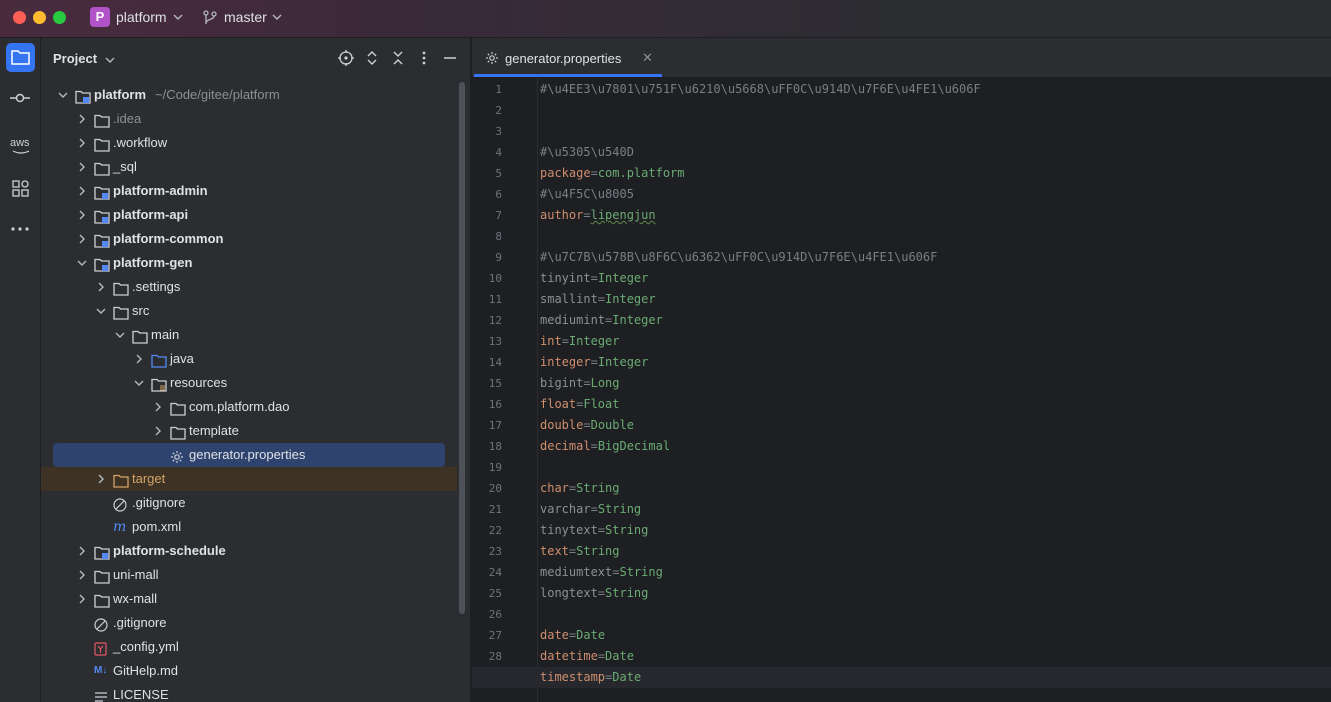 This screenshot has height=702, width=1331. What do you see at coordinates (251, 287) in the screenshot?
I see `tree-item-settings: .settings` at bounding box center [251, 287].